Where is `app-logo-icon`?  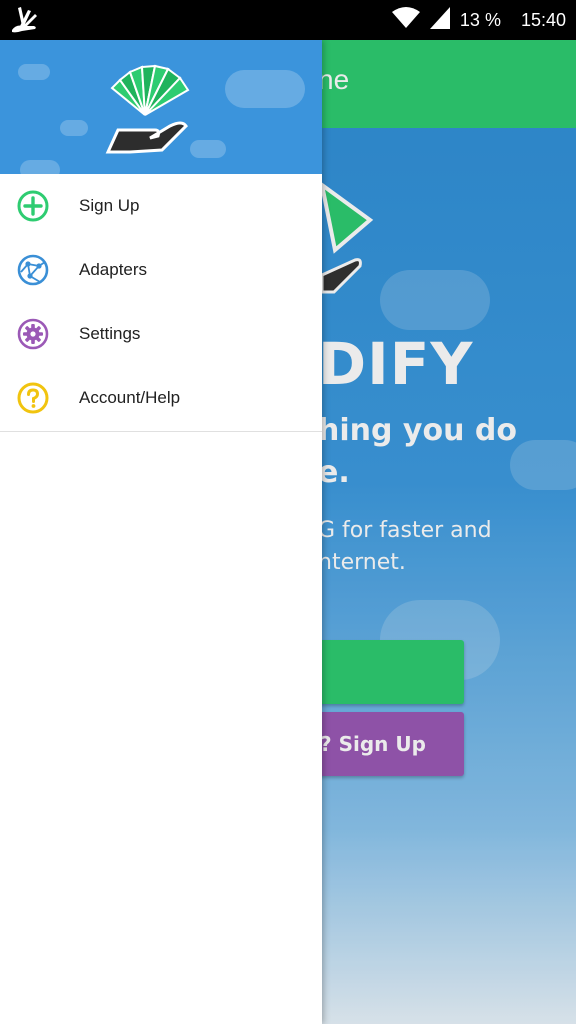
app-logo-icon is located at coordinates (25, 22).